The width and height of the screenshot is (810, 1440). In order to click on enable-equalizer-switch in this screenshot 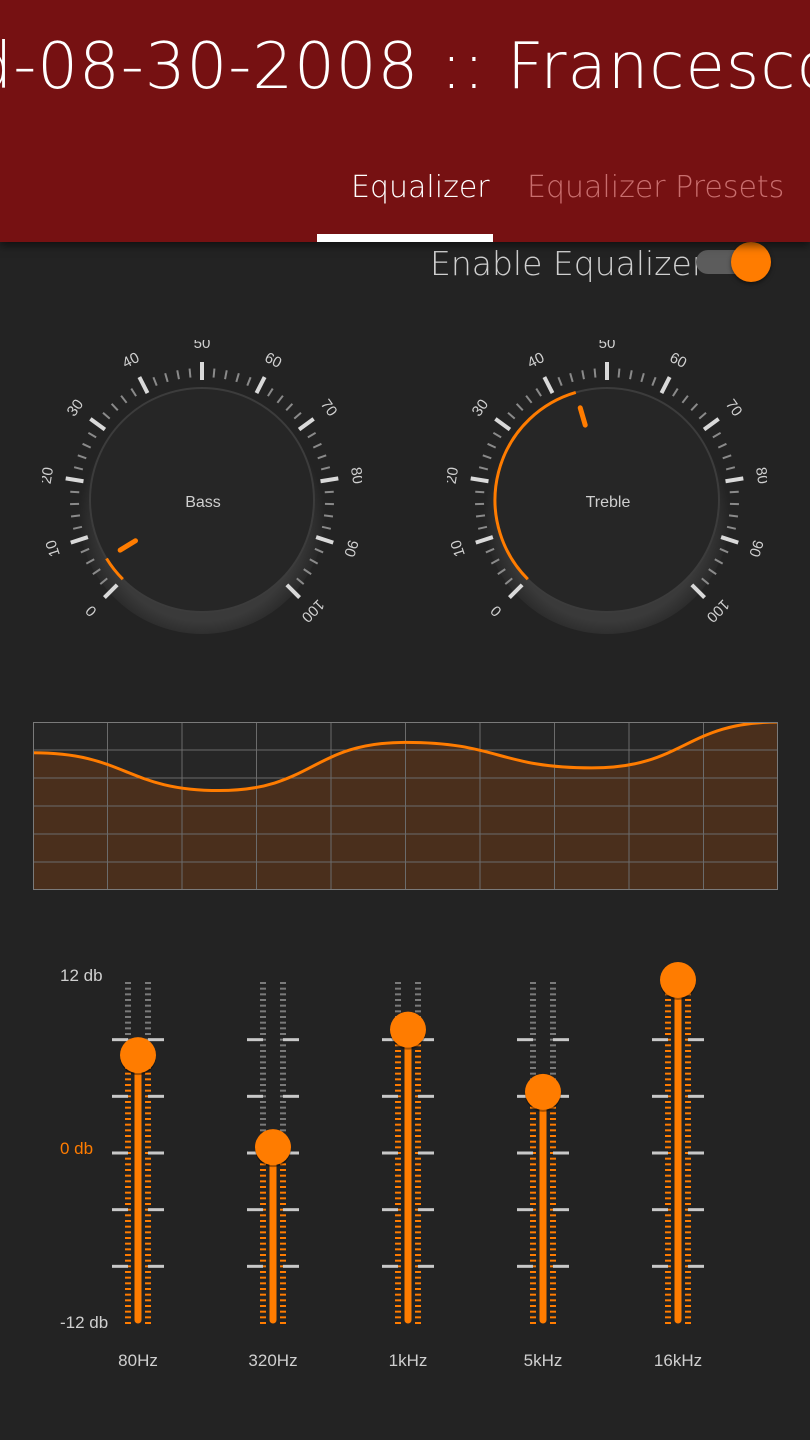, I will do `click(732, 262)`.